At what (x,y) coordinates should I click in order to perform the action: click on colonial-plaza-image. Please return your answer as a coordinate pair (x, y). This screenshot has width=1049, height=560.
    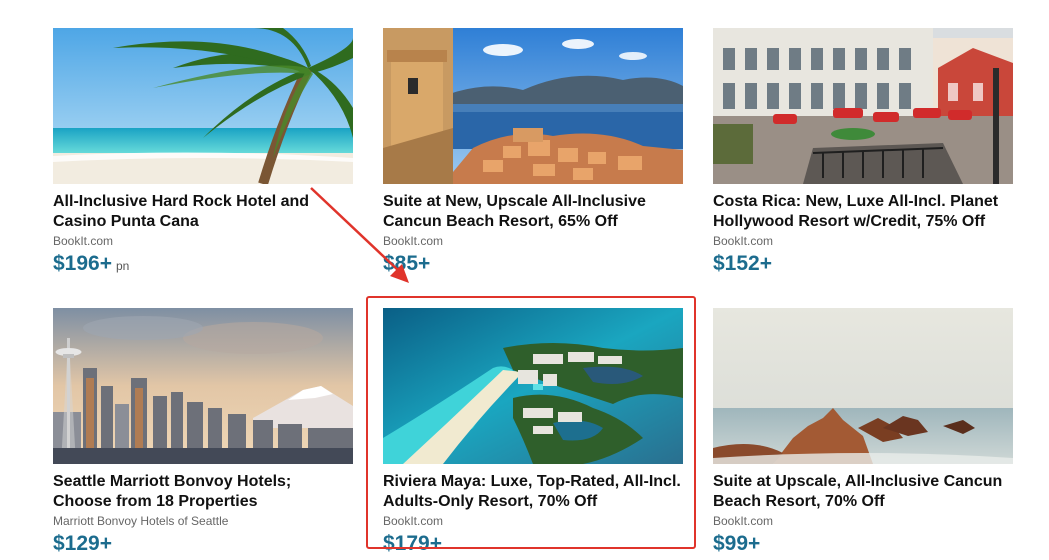
    Looking at the image, I should click on (863, 106).